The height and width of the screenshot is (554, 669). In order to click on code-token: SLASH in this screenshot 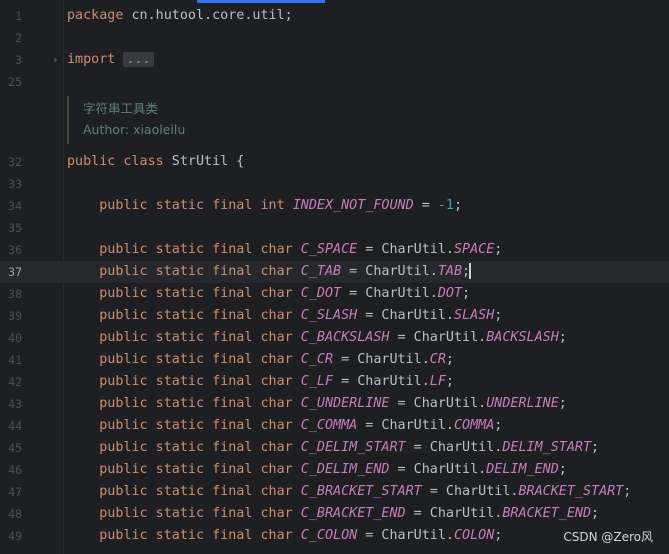, I will do `click(474, 315)`.